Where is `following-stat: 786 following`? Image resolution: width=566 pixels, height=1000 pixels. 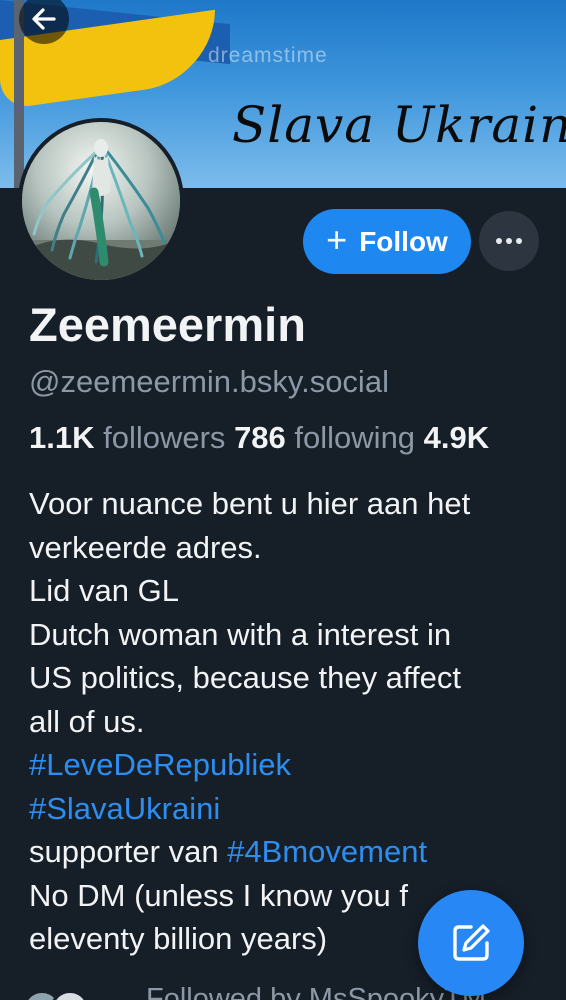 following-stat: 786 following is located at coordinates (324, 437).